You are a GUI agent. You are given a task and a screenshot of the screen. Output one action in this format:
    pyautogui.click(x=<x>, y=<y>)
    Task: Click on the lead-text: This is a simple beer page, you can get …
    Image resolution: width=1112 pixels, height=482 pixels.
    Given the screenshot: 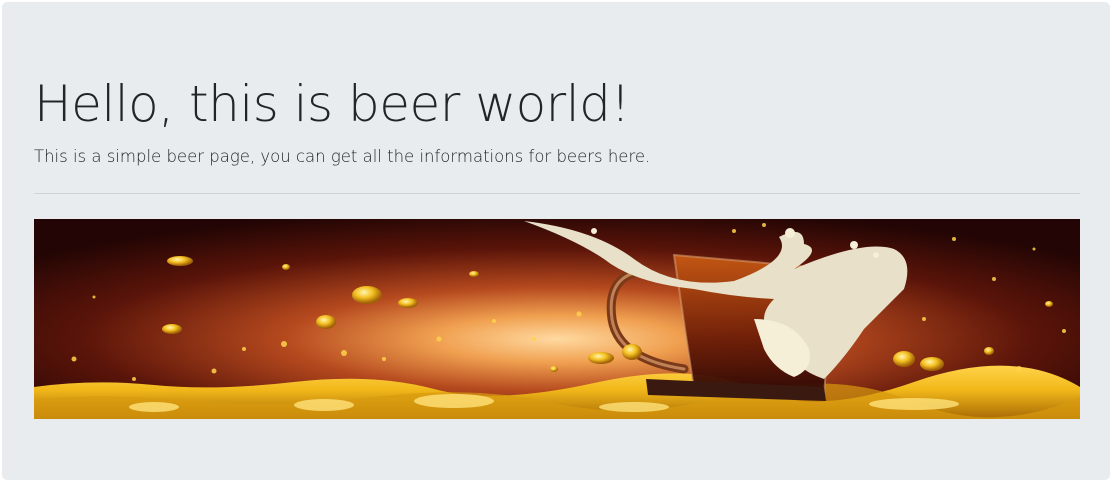 What is the action you would take?
    pyautogui.click(x=342, y=156)
    